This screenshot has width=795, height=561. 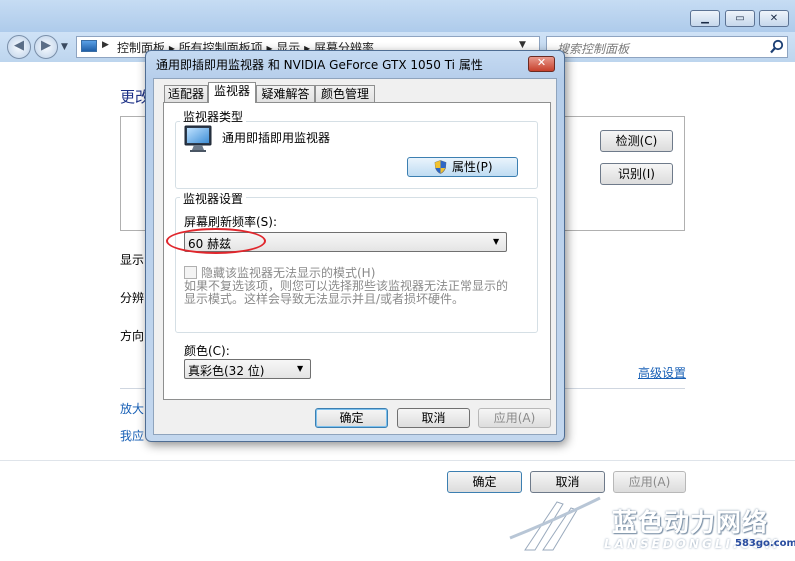 What do you see at coordinates (216, 241) in the screenshot?
I see `highlight-ellipse` at bounding box center [216, 241].